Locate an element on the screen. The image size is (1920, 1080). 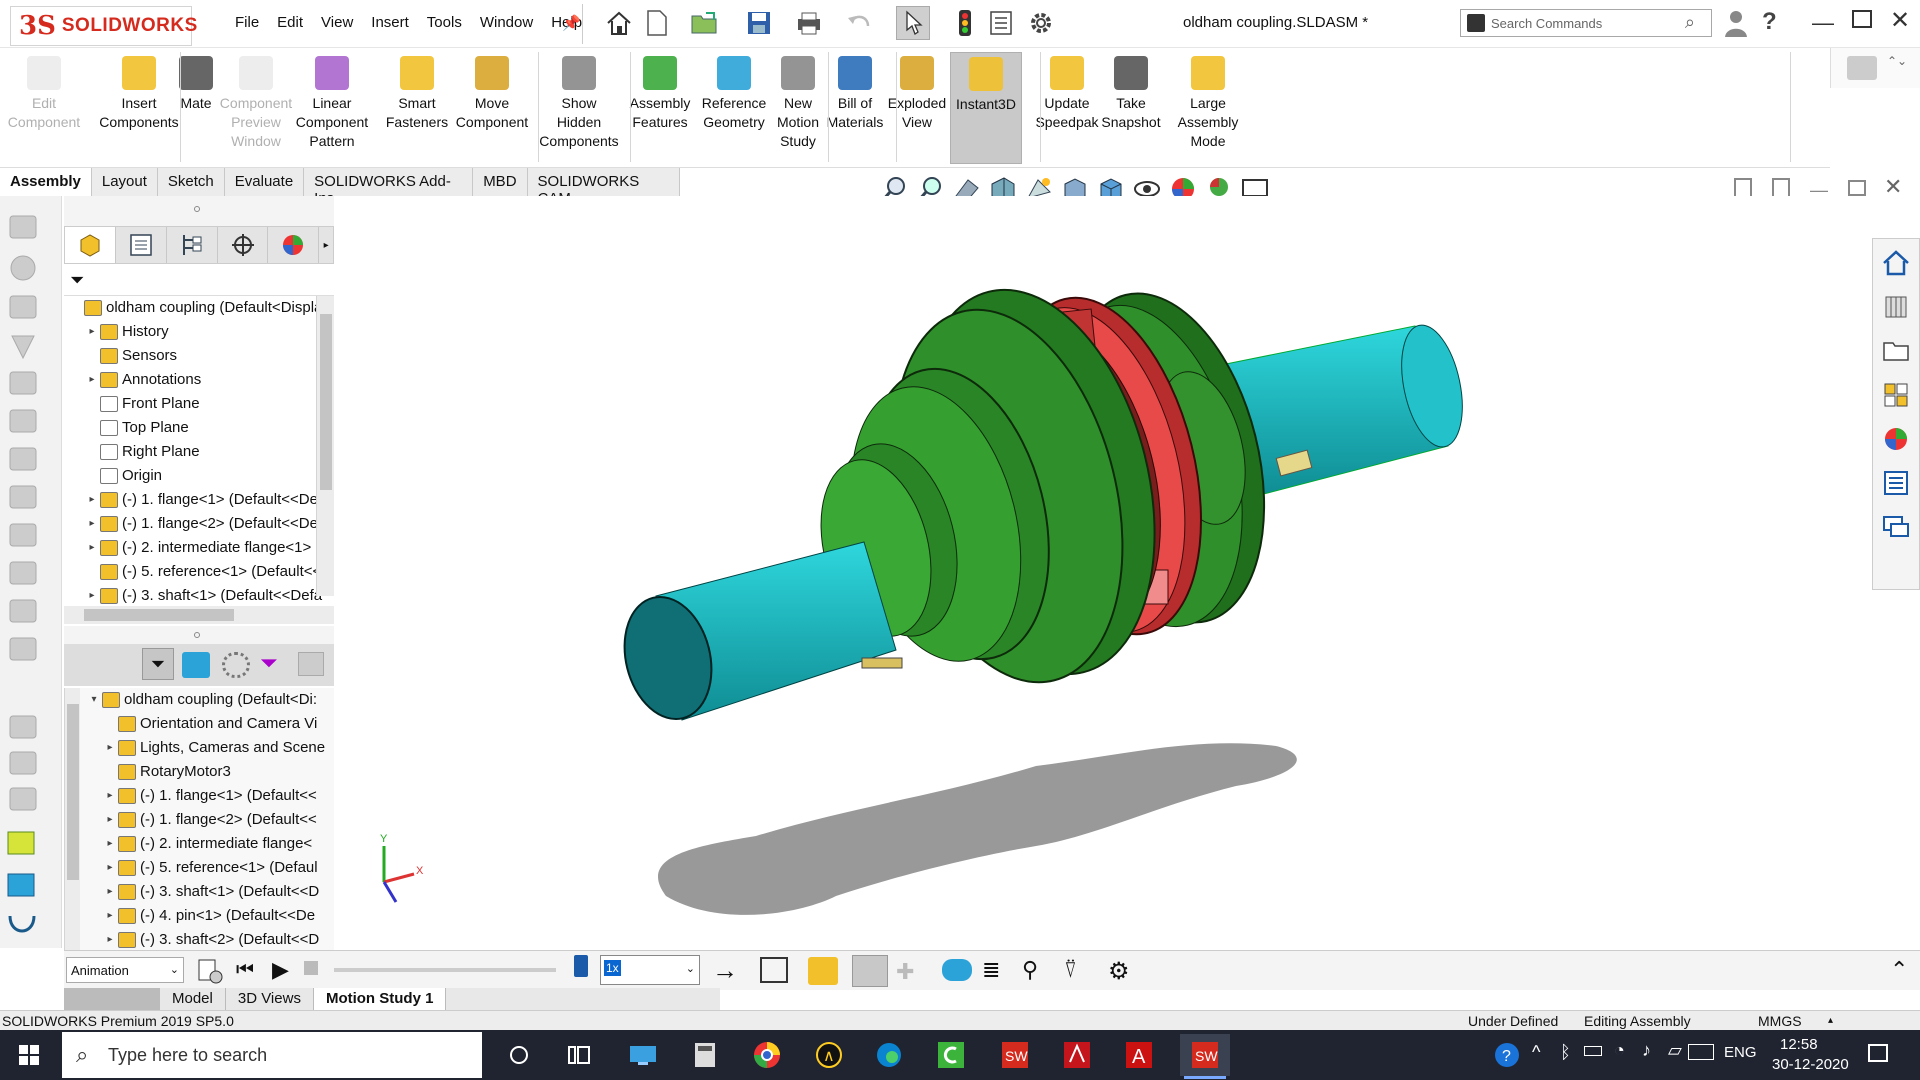
chrome-icon is located at coordinates (767, 1055).